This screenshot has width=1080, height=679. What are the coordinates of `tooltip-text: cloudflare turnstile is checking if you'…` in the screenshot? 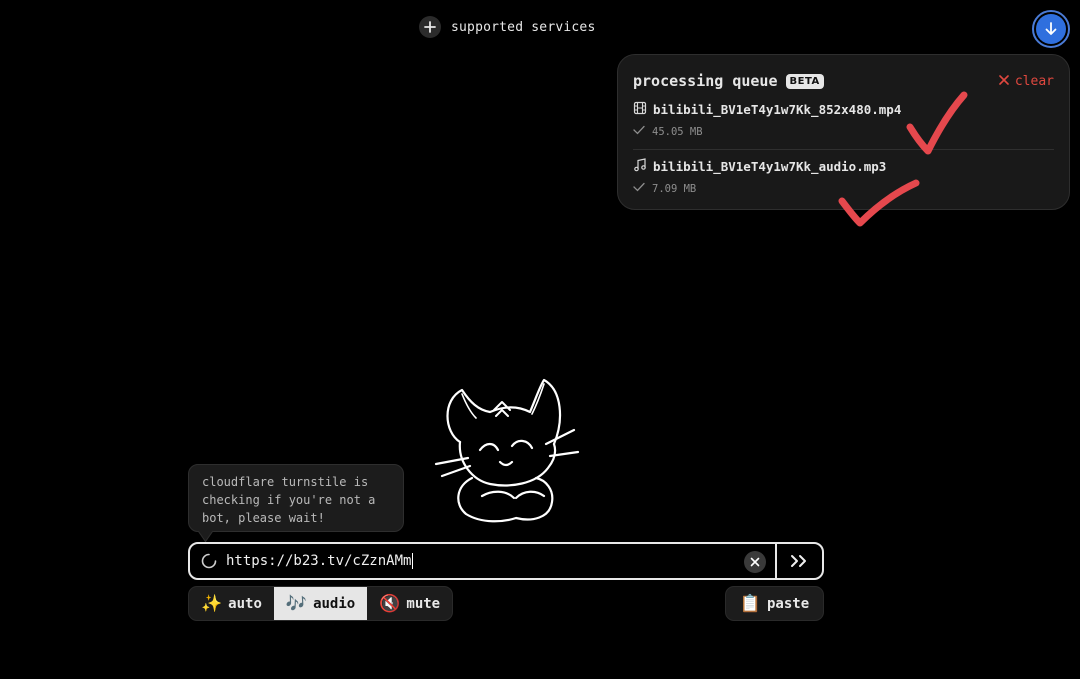 It's located at (289, 500).